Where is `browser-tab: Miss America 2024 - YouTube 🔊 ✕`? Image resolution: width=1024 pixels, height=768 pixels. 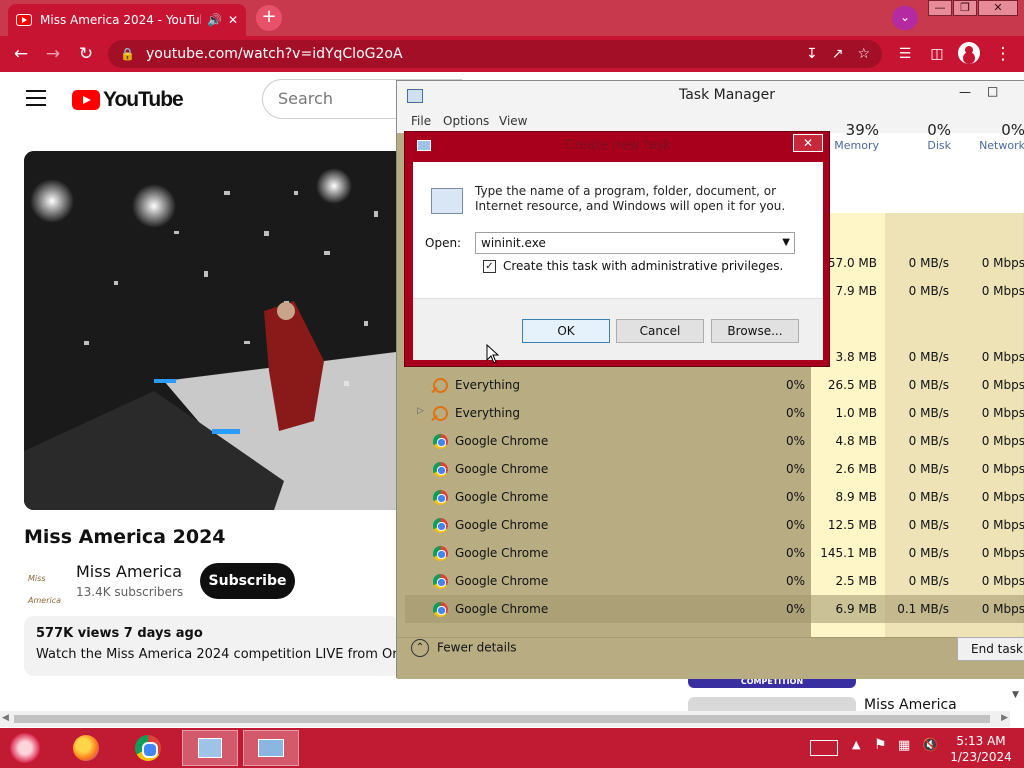
browser-tab: Miss America 2024 - YouTube 🔊 ✕ is located at coordinates (127, 20).